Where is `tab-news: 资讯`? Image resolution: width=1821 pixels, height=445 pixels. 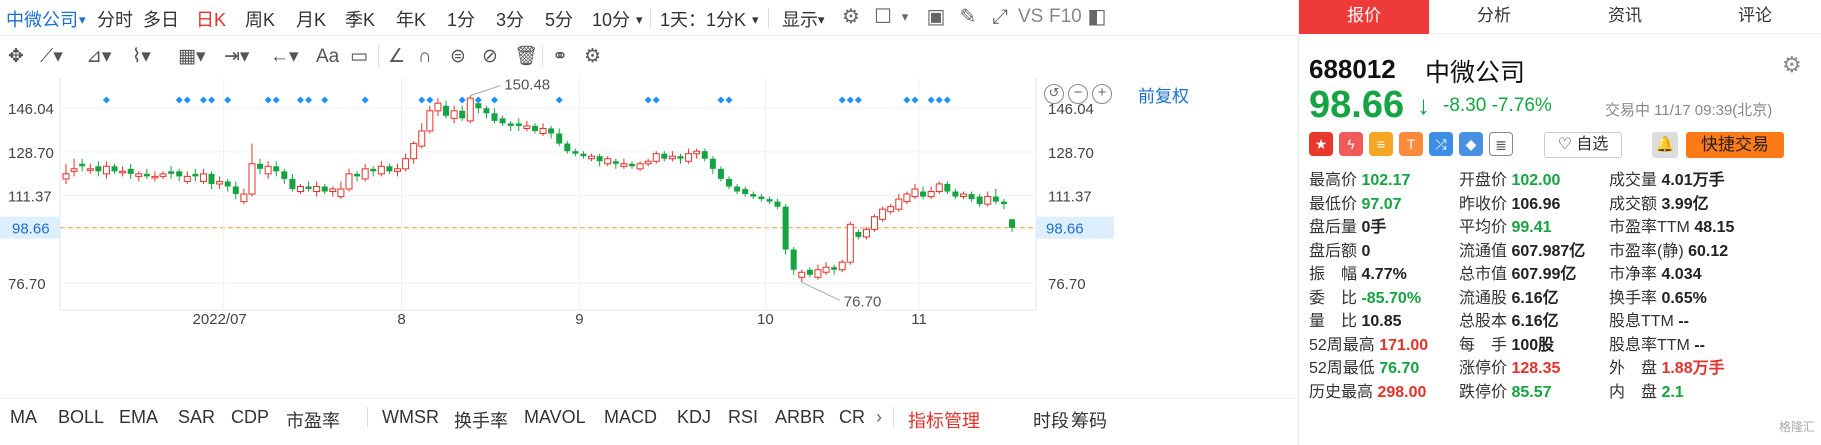
tab-news: 资讯 is located at coordinates (1625, 17).